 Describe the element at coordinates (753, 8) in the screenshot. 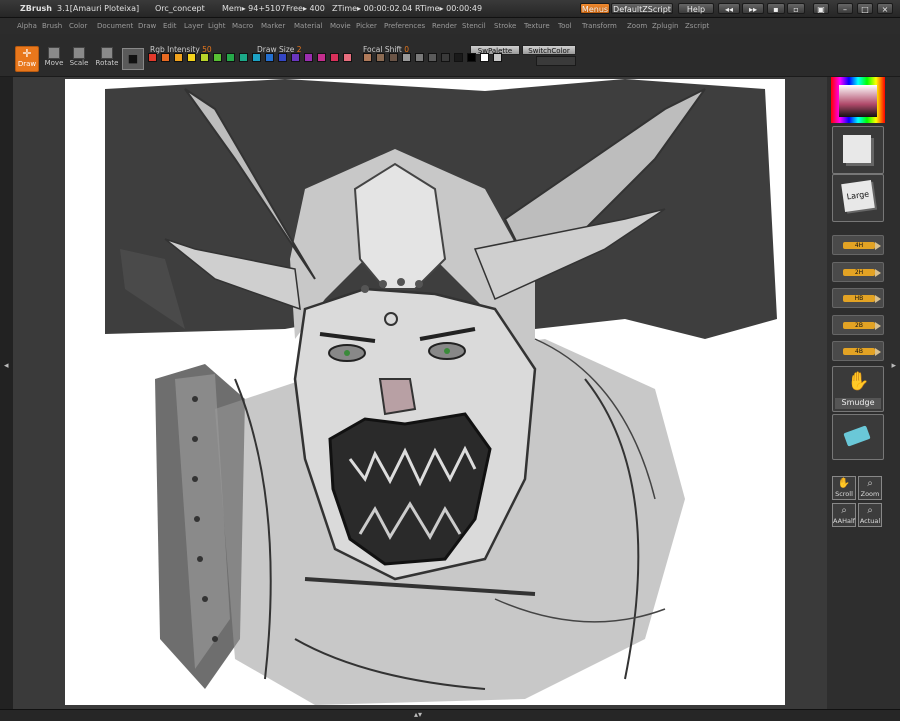

I see `next-icon: ▸▸` at that location.